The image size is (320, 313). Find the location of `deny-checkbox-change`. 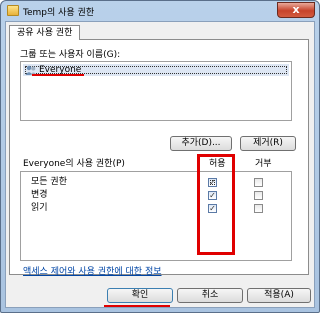

deny-checkbox-change is located at coordinates (258, 195).